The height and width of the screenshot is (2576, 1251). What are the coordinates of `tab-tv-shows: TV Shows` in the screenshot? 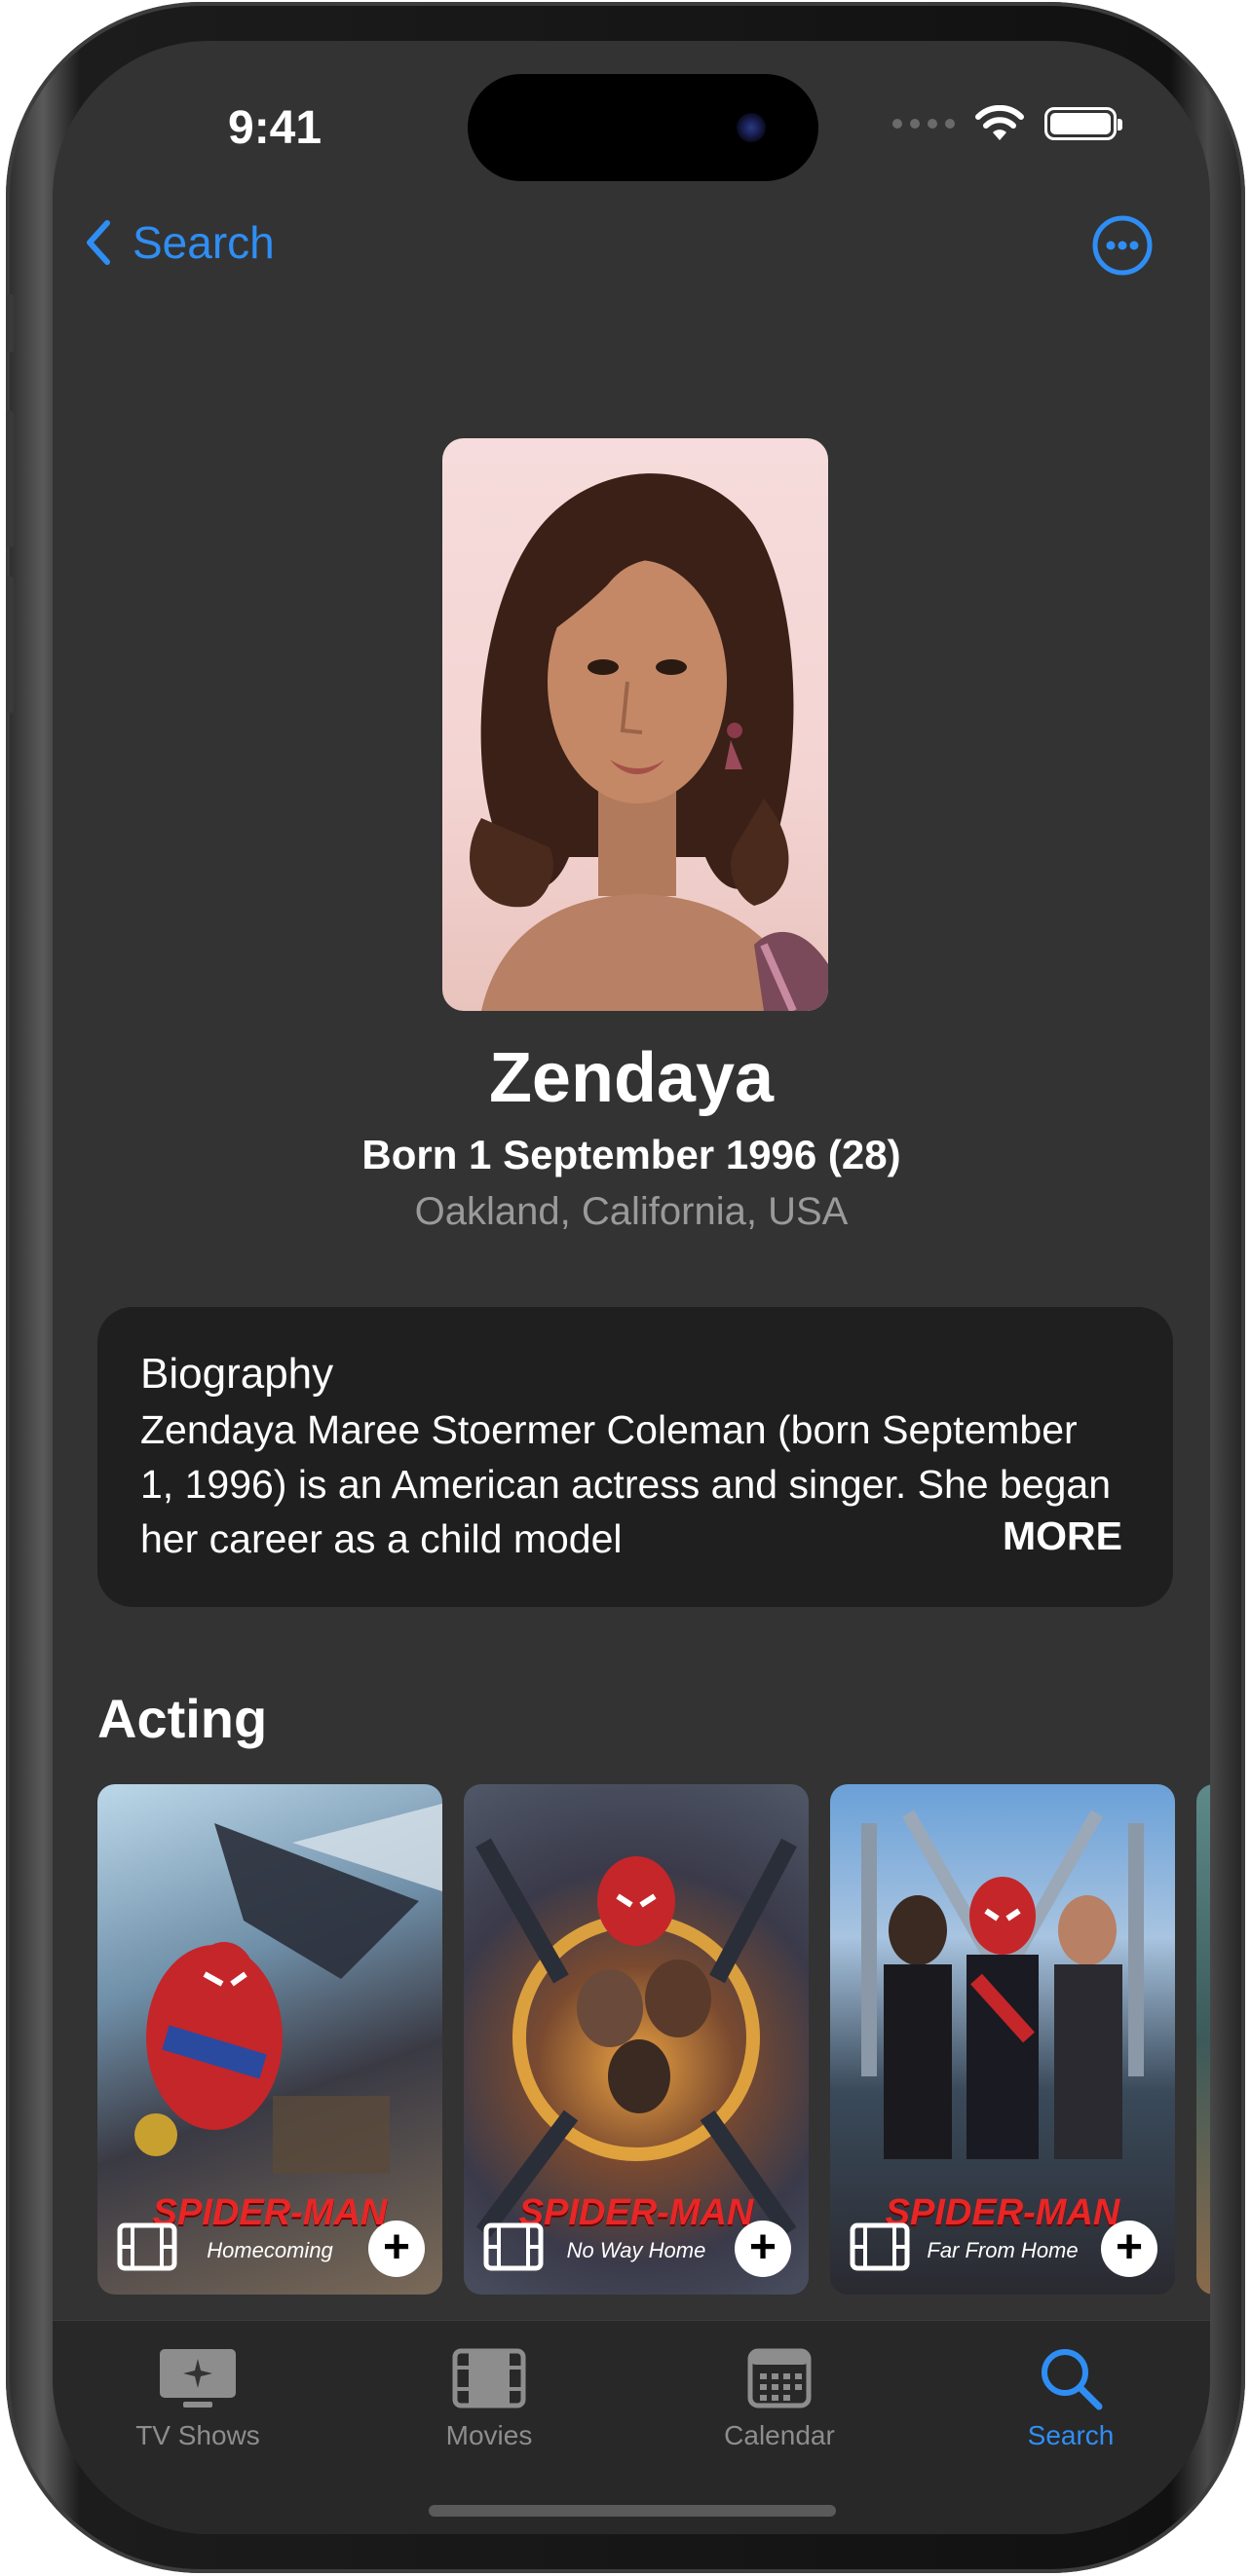 It's located at (198, 2397).